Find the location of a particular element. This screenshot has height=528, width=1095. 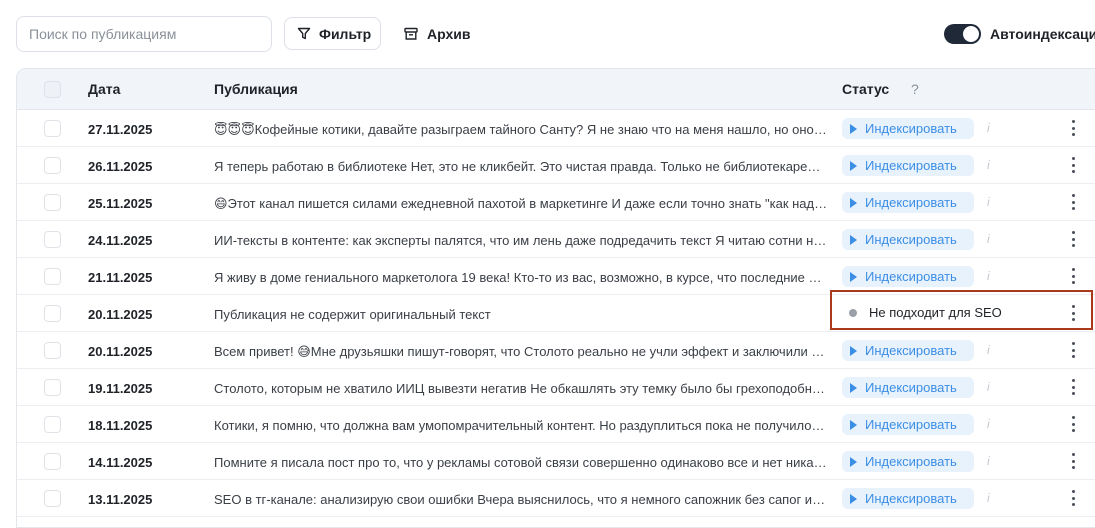

archive-button: Архив is located at coordinates (435, 33).